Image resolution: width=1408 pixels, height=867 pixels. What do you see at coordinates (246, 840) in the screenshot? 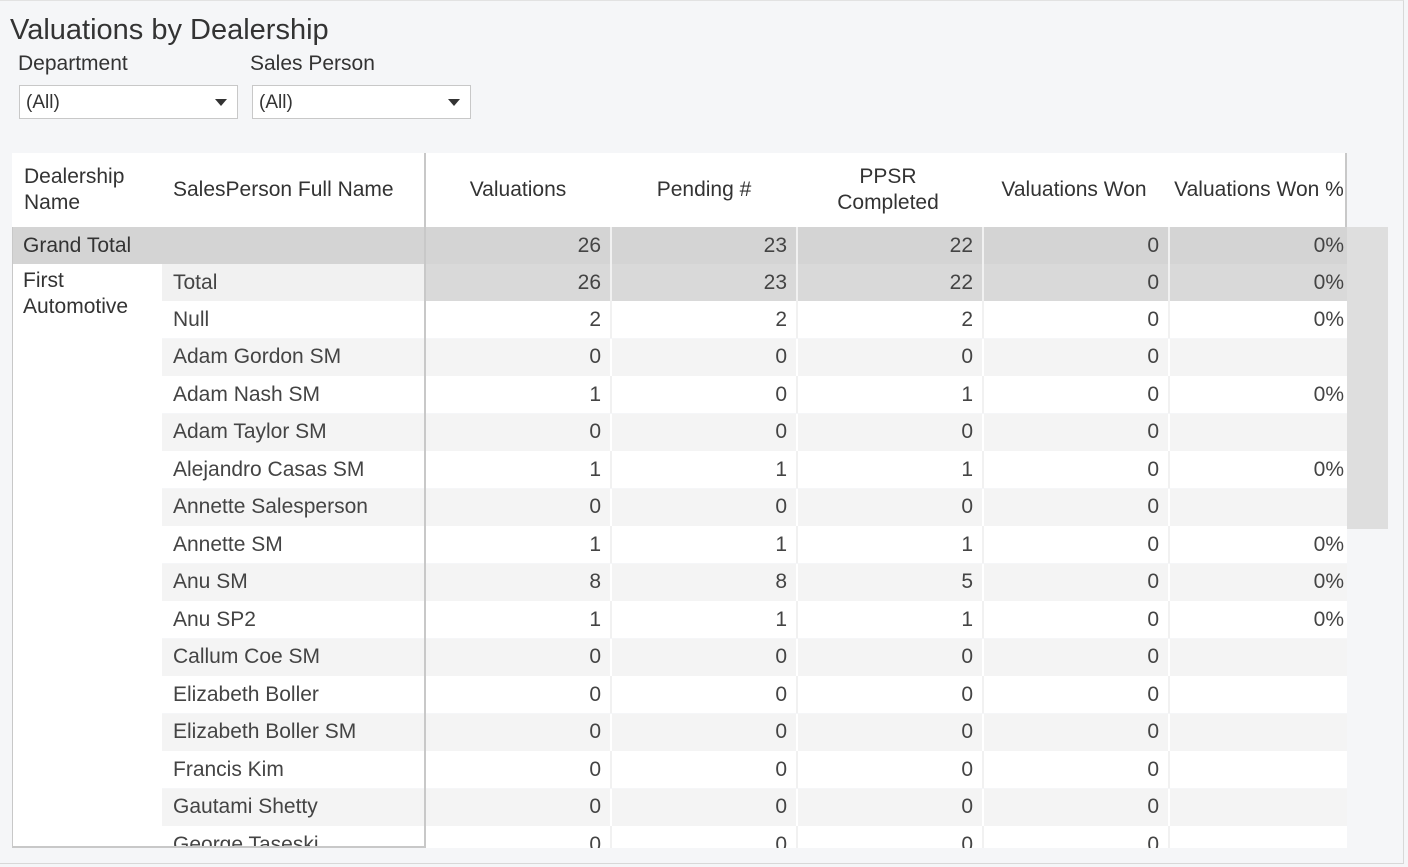
I see `salesperson-name: George Taseski` at bounding box center [246, 840].